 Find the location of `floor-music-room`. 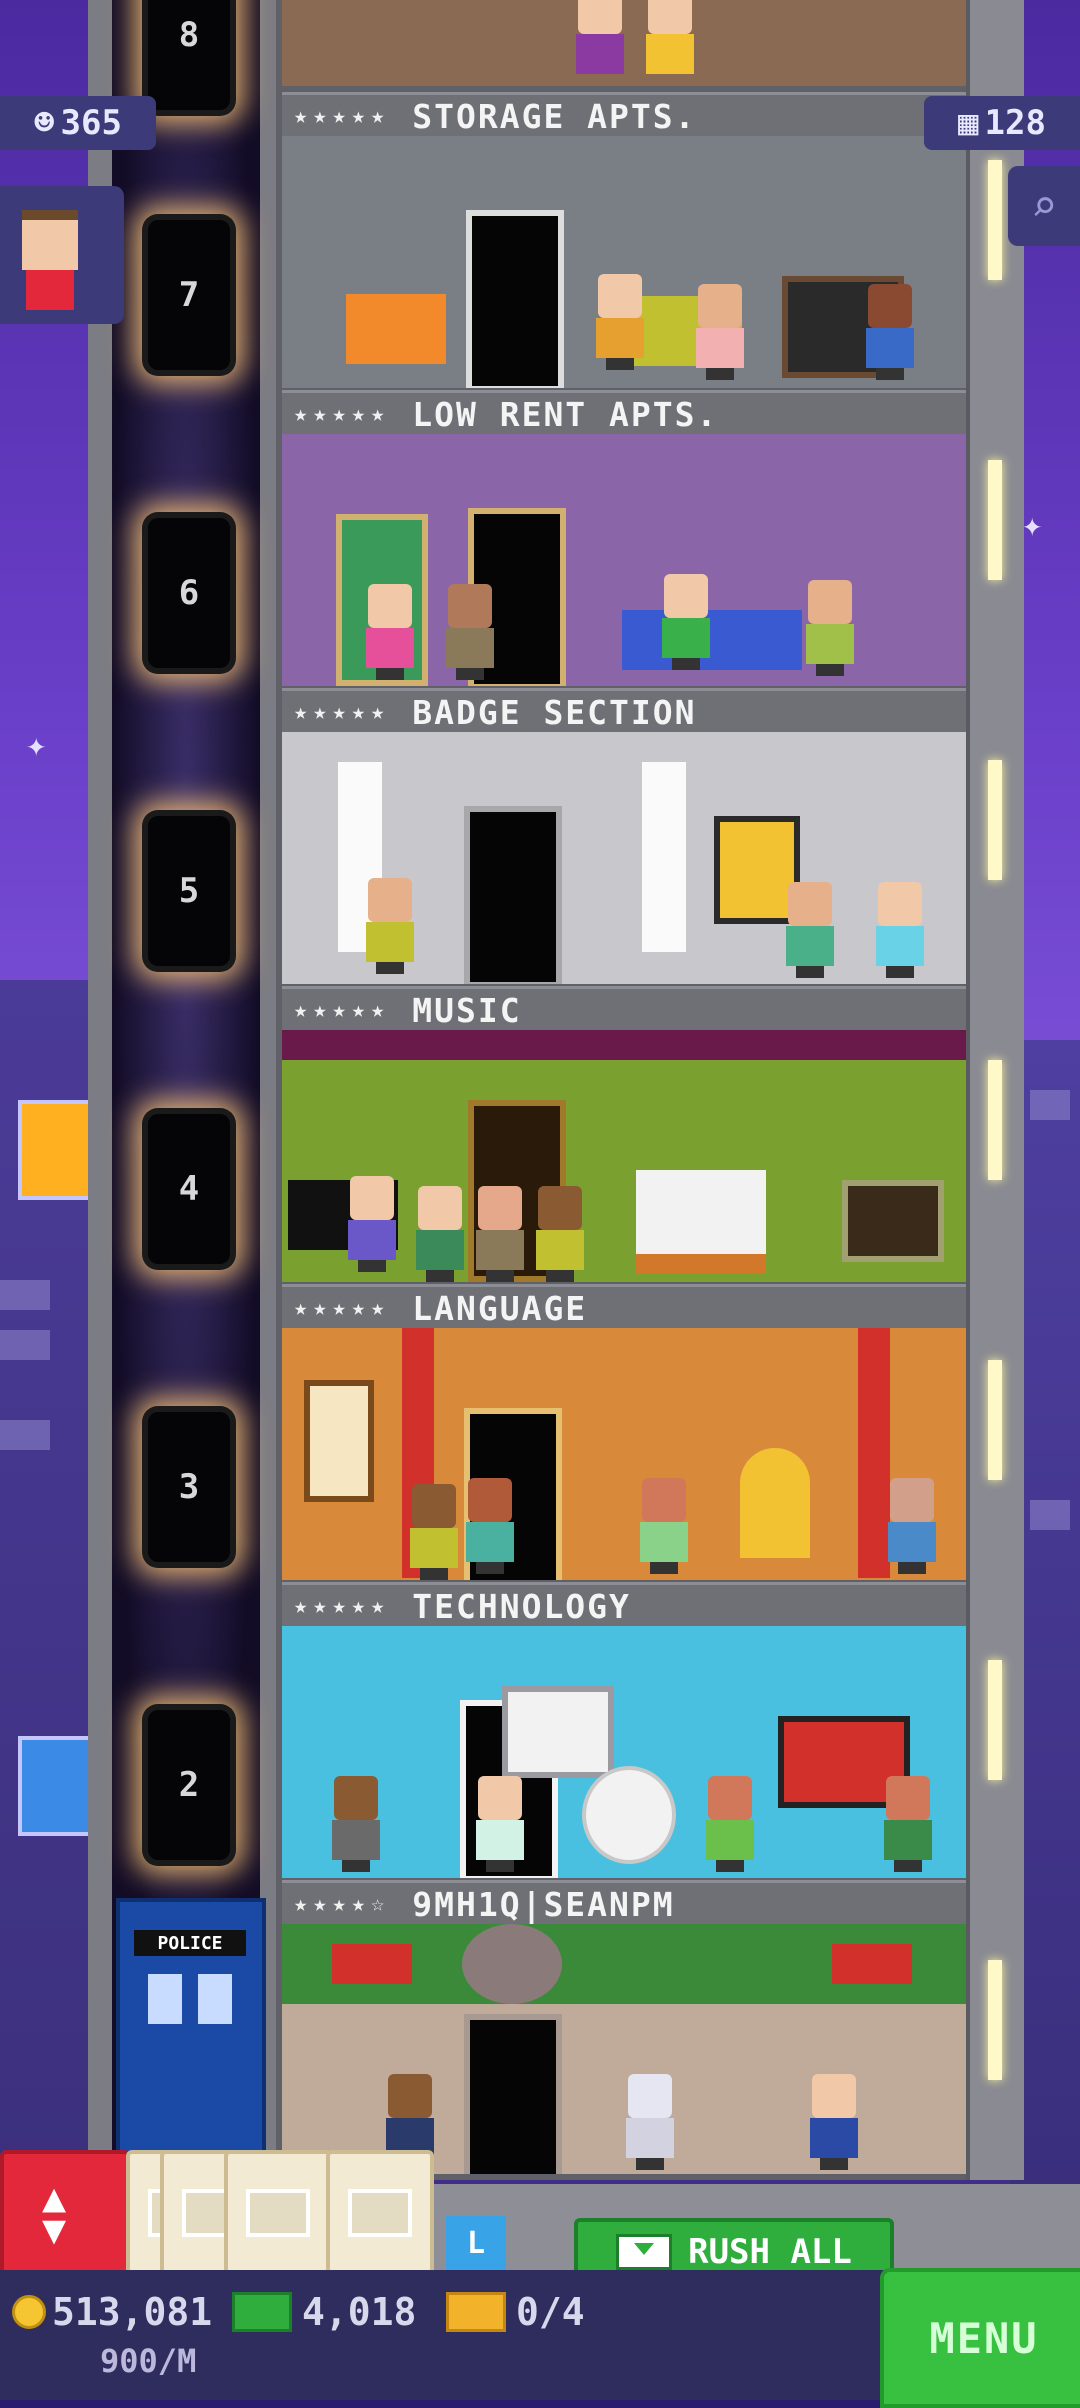

floor-music-room is located at coordinates (624, 1156).